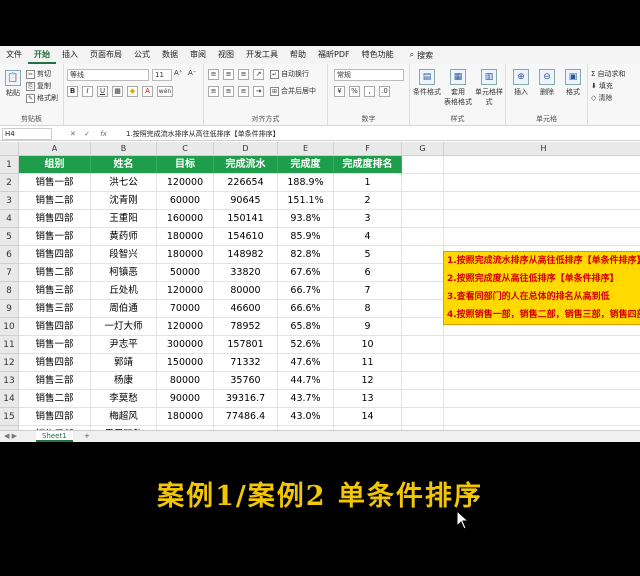 The width and height of the screenshot is (640, 576). Describe the element at coordinates (9, 417) in the screenshot. I see `row-header-15: 15` at that location.